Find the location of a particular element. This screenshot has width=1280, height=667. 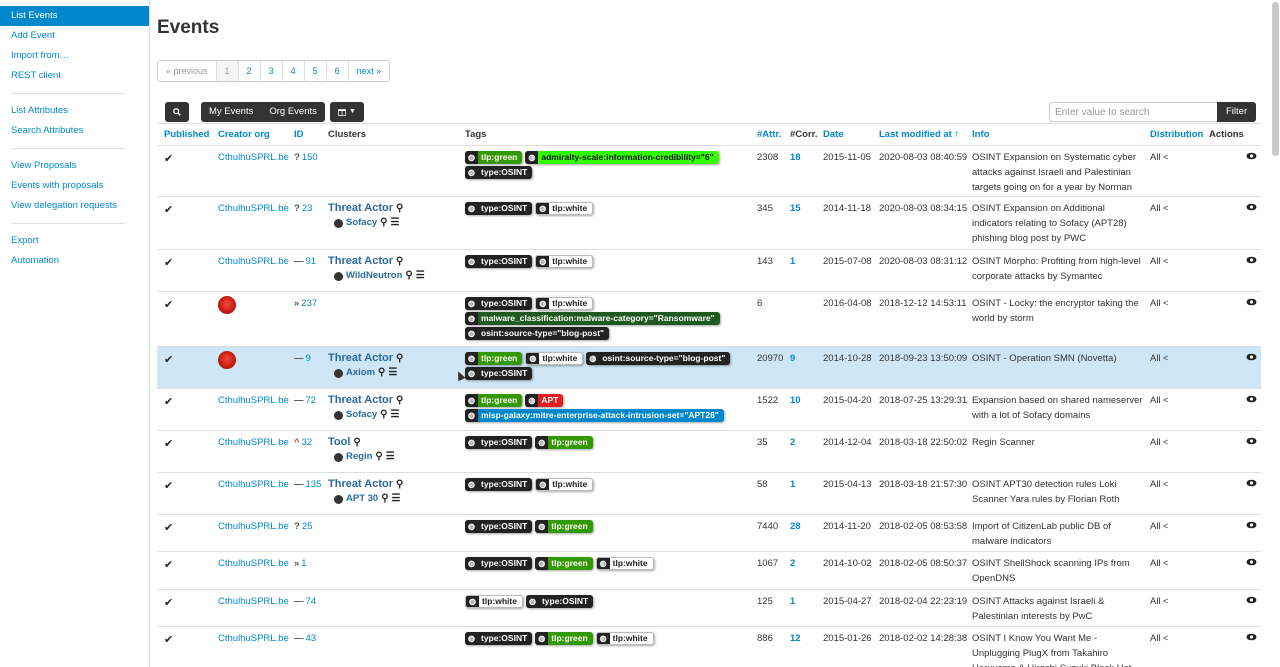

pagination-previous: « previous is located at coordinates (187, 71).